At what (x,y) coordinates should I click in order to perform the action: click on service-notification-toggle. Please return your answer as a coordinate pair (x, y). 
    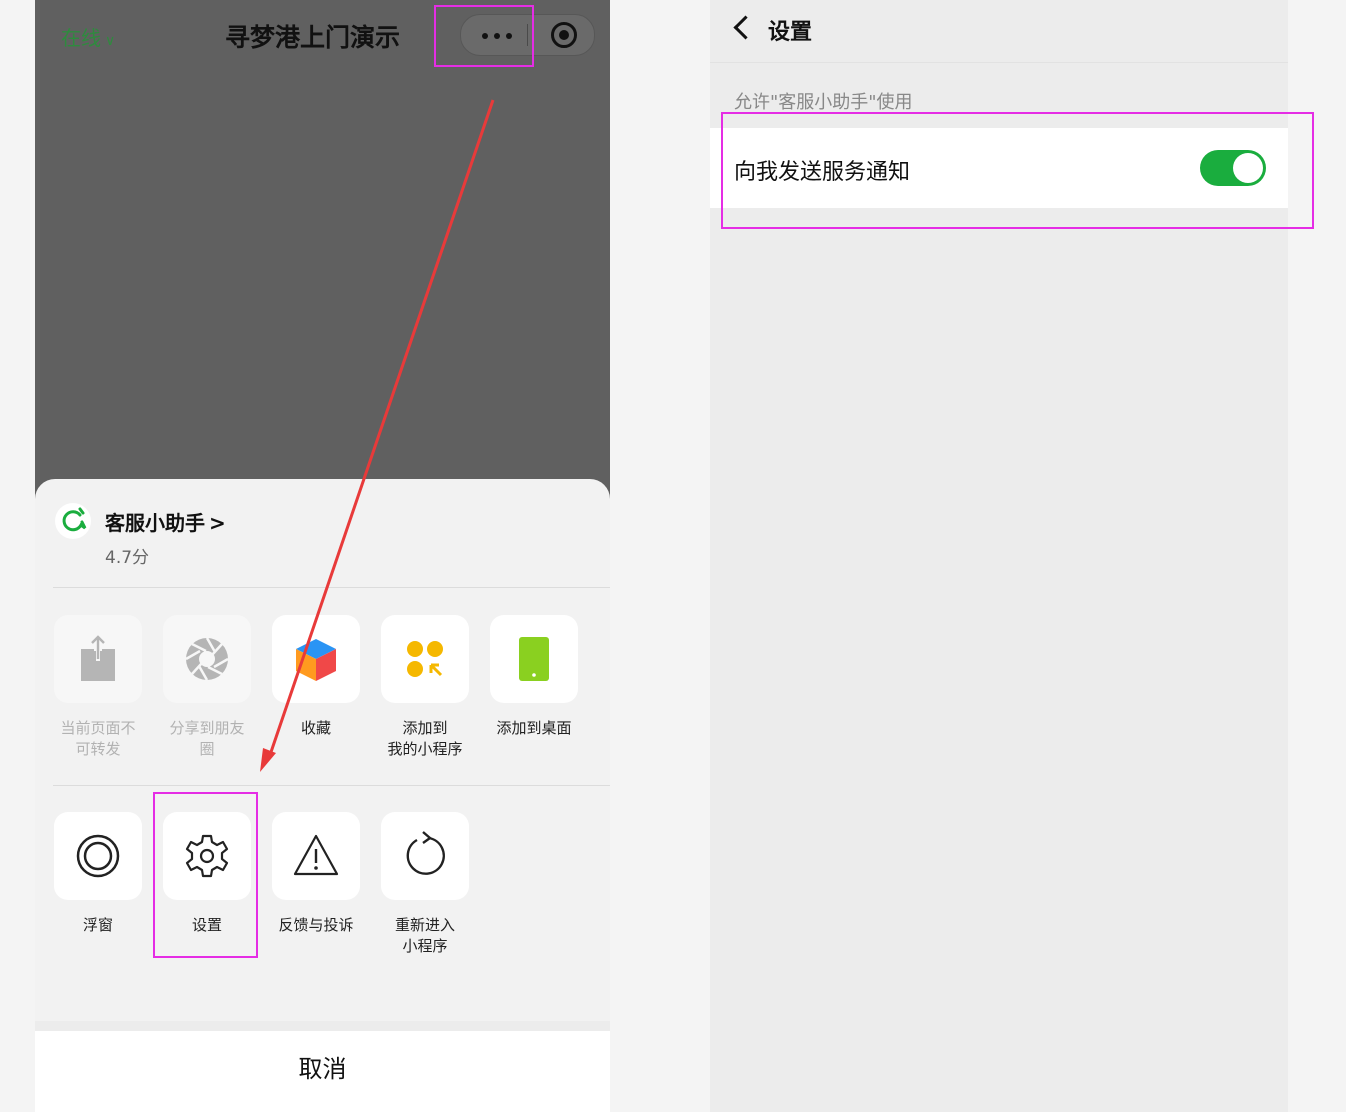
    Looking at the image, I should click on (1233, 168).